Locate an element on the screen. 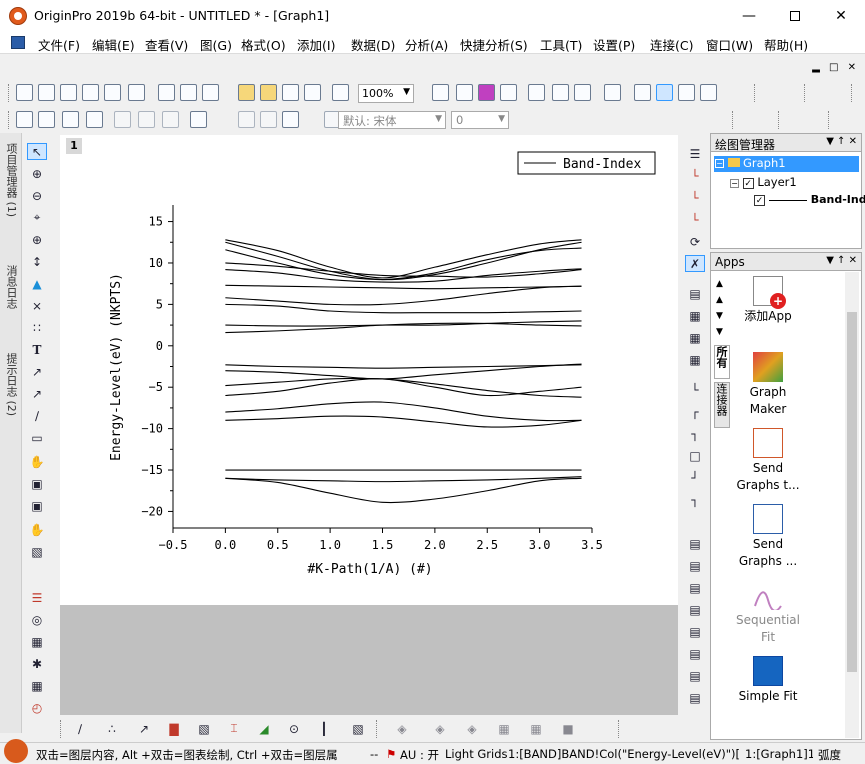 The width and height of the screenshot is (865, 764). minimize-button: — is located at coordinates (749, 16).